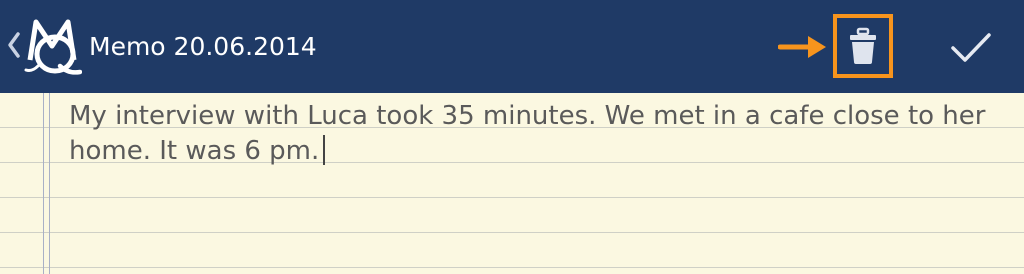  I want to click on mq-monogram-logo, so click(53, 47).